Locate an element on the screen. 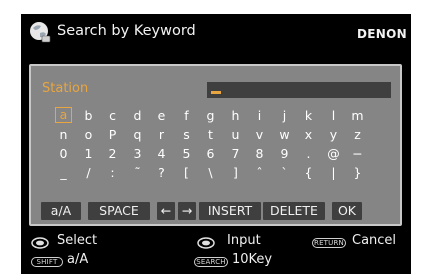  keyboard-key: ˜ is located at coordinates (137, 172).